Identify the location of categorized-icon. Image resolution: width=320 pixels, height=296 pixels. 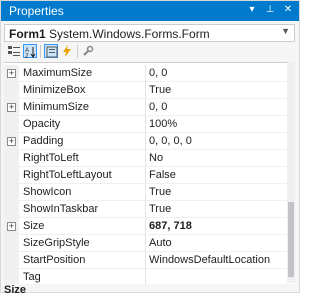
(14, 51).